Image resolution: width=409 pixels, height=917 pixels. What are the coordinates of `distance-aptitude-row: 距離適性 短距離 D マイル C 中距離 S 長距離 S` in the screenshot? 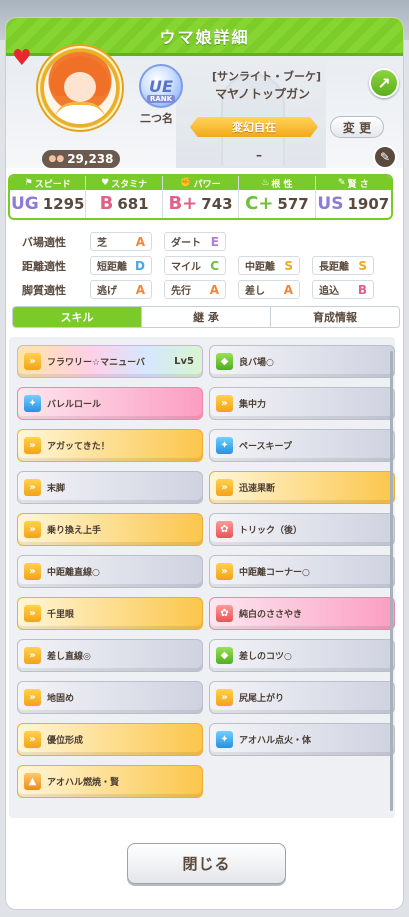 It's located at (207, 265).